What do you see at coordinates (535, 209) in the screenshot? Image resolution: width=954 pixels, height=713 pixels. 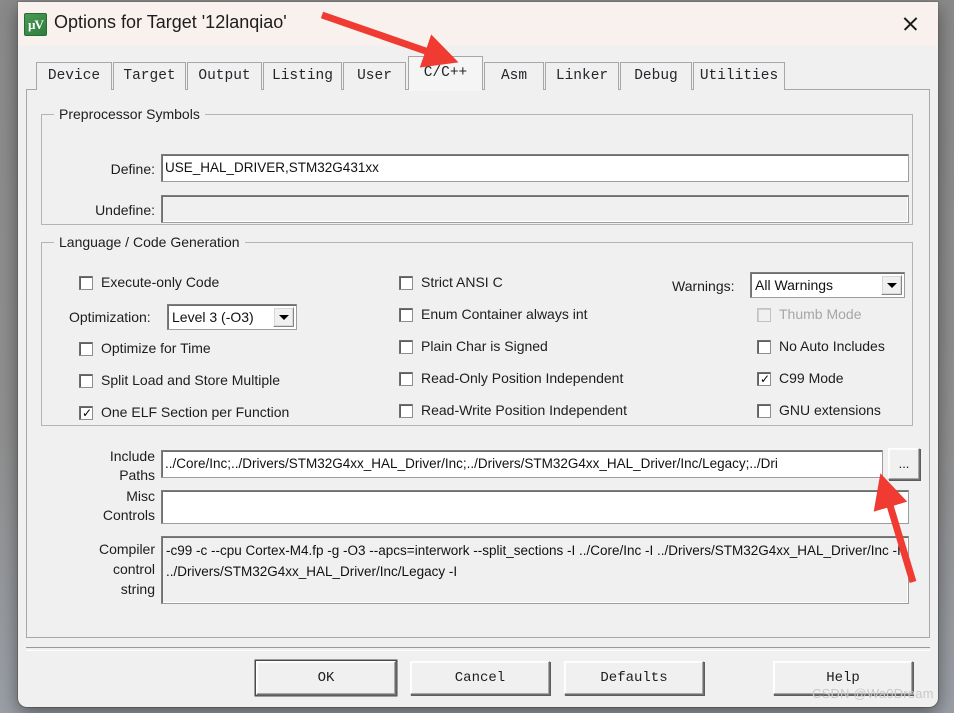 I see `undefine-input` at bounding box center [535, 209].